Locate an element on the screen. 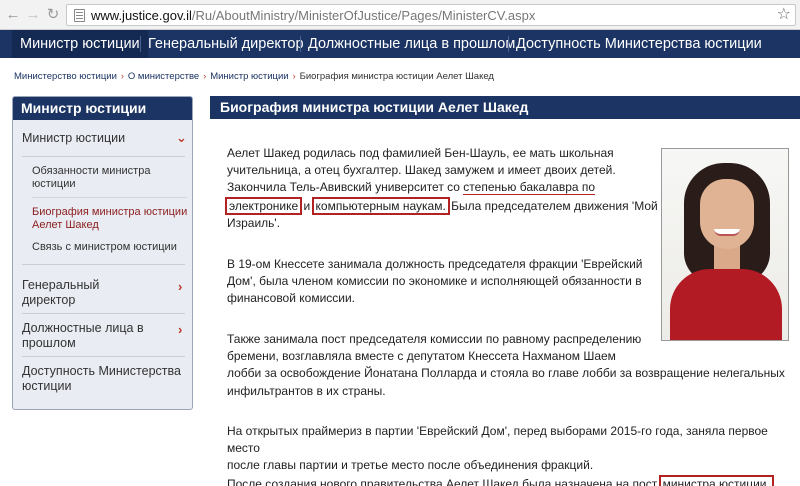  sidebar-item-label: прошлом is located at coordinates (49, 343).